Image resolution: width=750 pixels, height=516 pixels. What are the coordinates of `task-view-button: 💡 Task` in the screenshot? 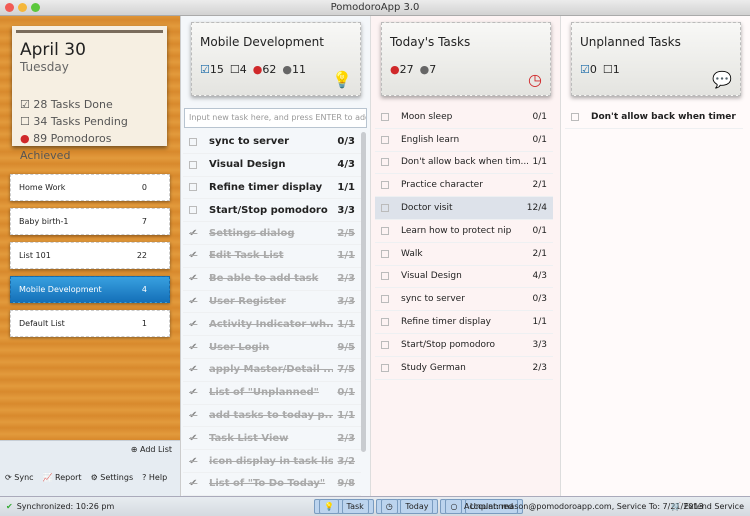 It's located at (344, 506).